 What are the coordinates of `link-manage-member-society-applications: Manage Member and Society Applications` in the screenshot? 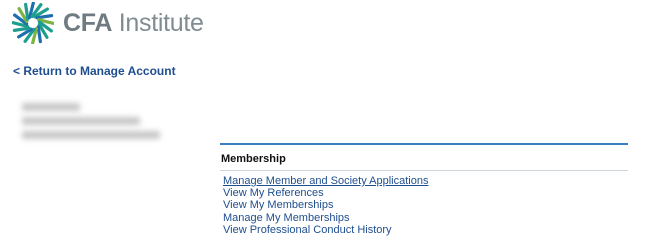 It's located at (425, 181).